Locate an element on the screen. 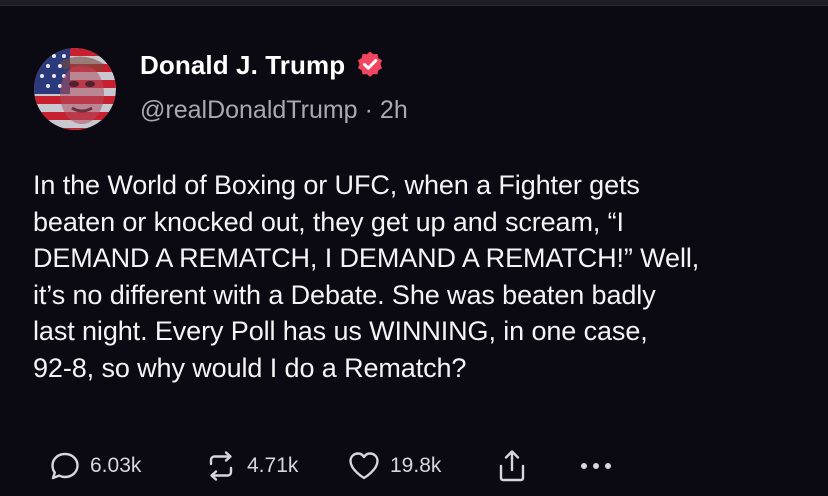  avatar-flag-face-image is located at coordinates (75, 89).